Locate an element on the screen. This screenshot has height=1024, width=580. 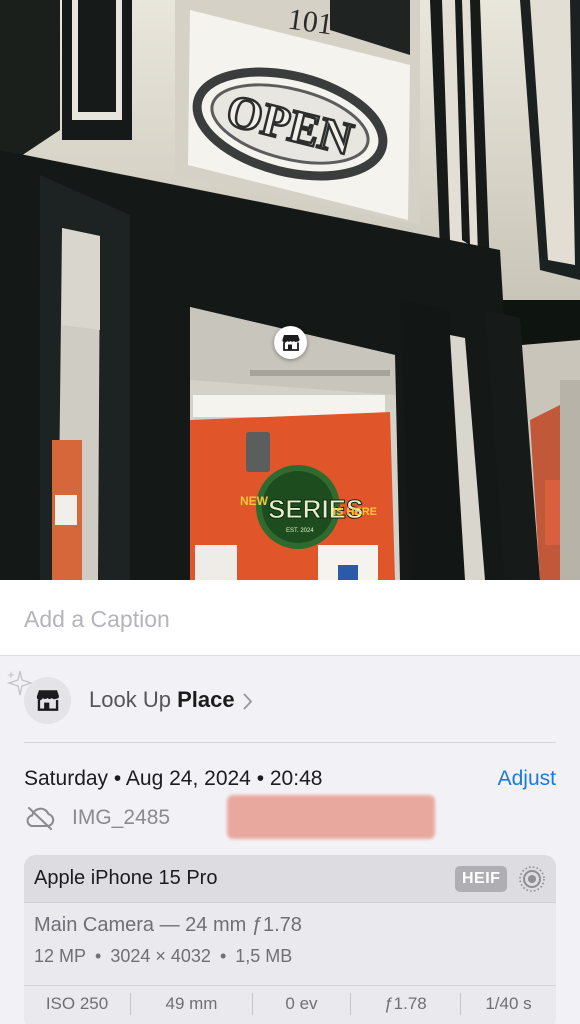
poster-est: EST. 2024 is located at coordinates (300, 531).